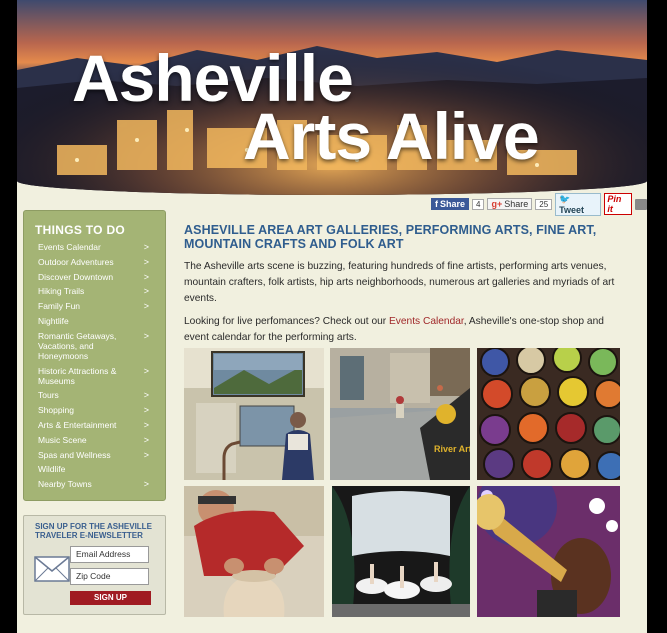 This screenshot has width=667, height=633. What do you see at coordinates (76, 261) in the screenshot?
I see `sidebar-item-label: Outdoor Adventures` at bounding box center [76, 261].